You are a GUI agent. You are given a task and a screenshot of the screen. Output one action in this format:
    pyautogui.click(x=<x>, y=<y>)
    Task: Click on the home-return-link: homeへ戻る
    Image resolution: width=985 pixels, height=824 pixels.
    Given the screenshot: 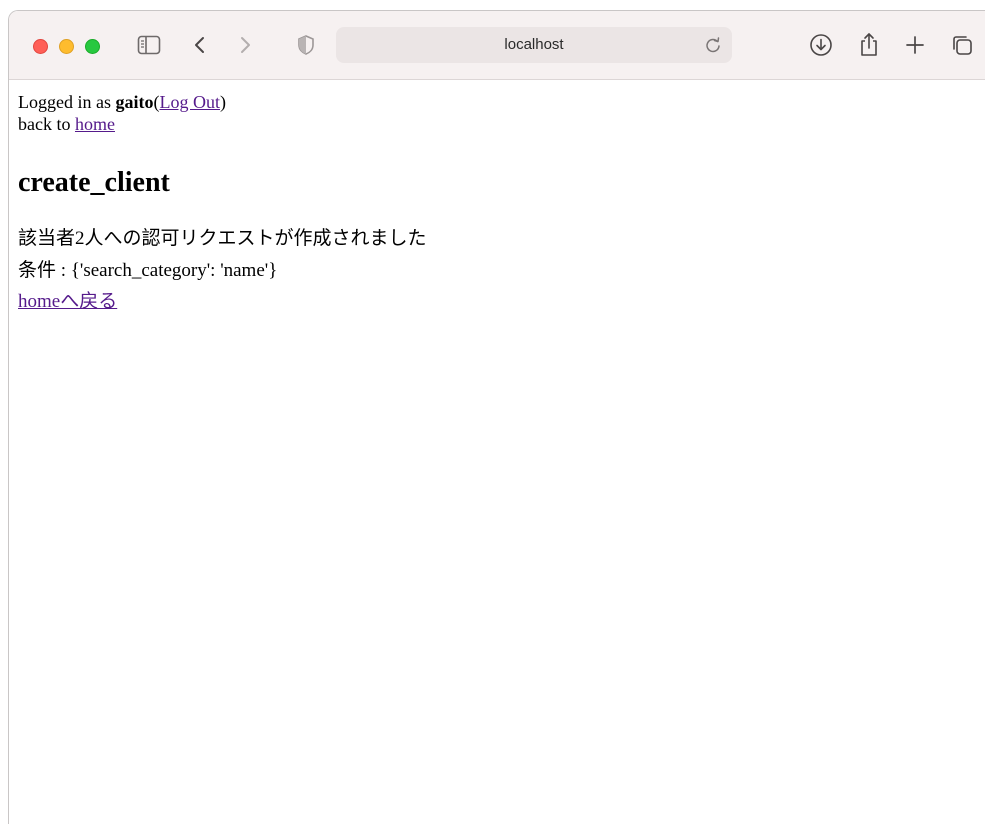 What is the action you would take?
    pyautogui.click(x=67, y=301)
    